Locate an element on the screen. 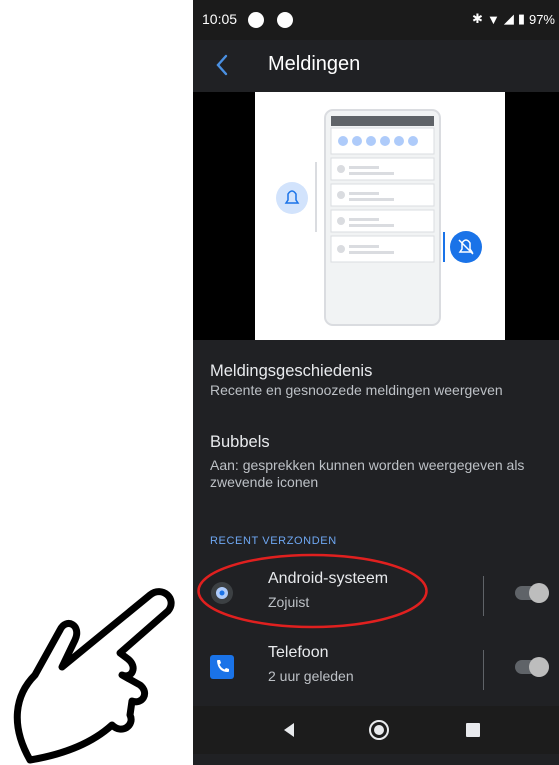 This screenshot has width=559, height=765. page-title: Meldingen is located at coordinates (314, 64).